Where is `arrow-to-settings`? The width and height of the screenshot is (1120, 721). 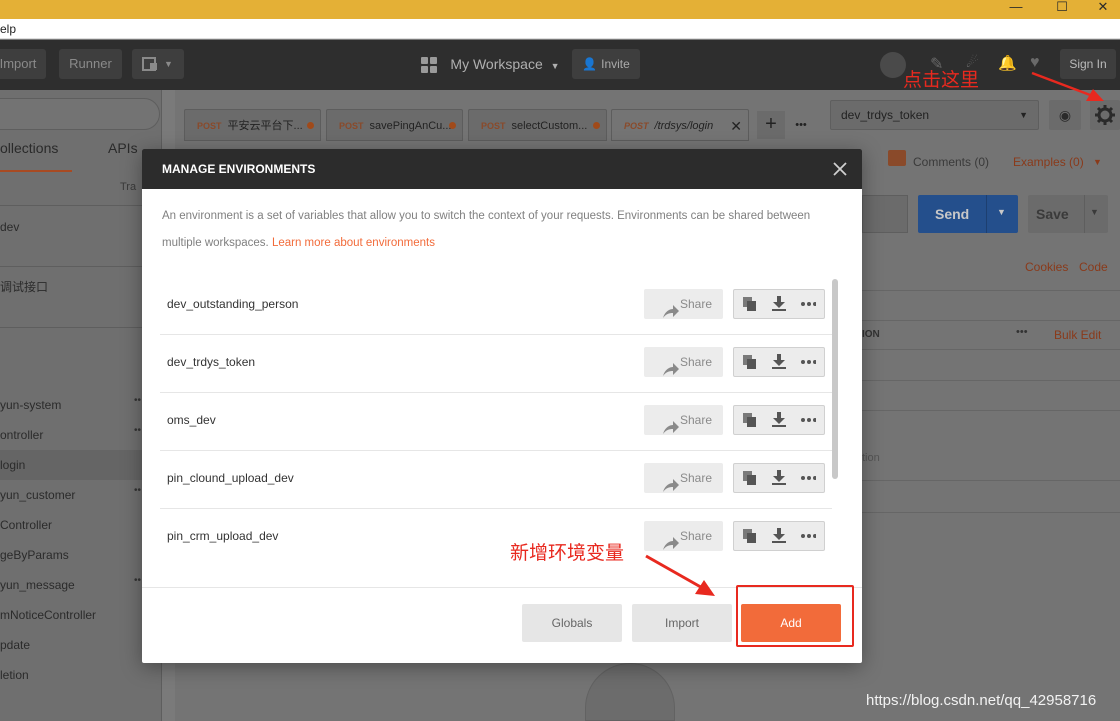 arrow-to-settings is located at coordinates (1067, 86).